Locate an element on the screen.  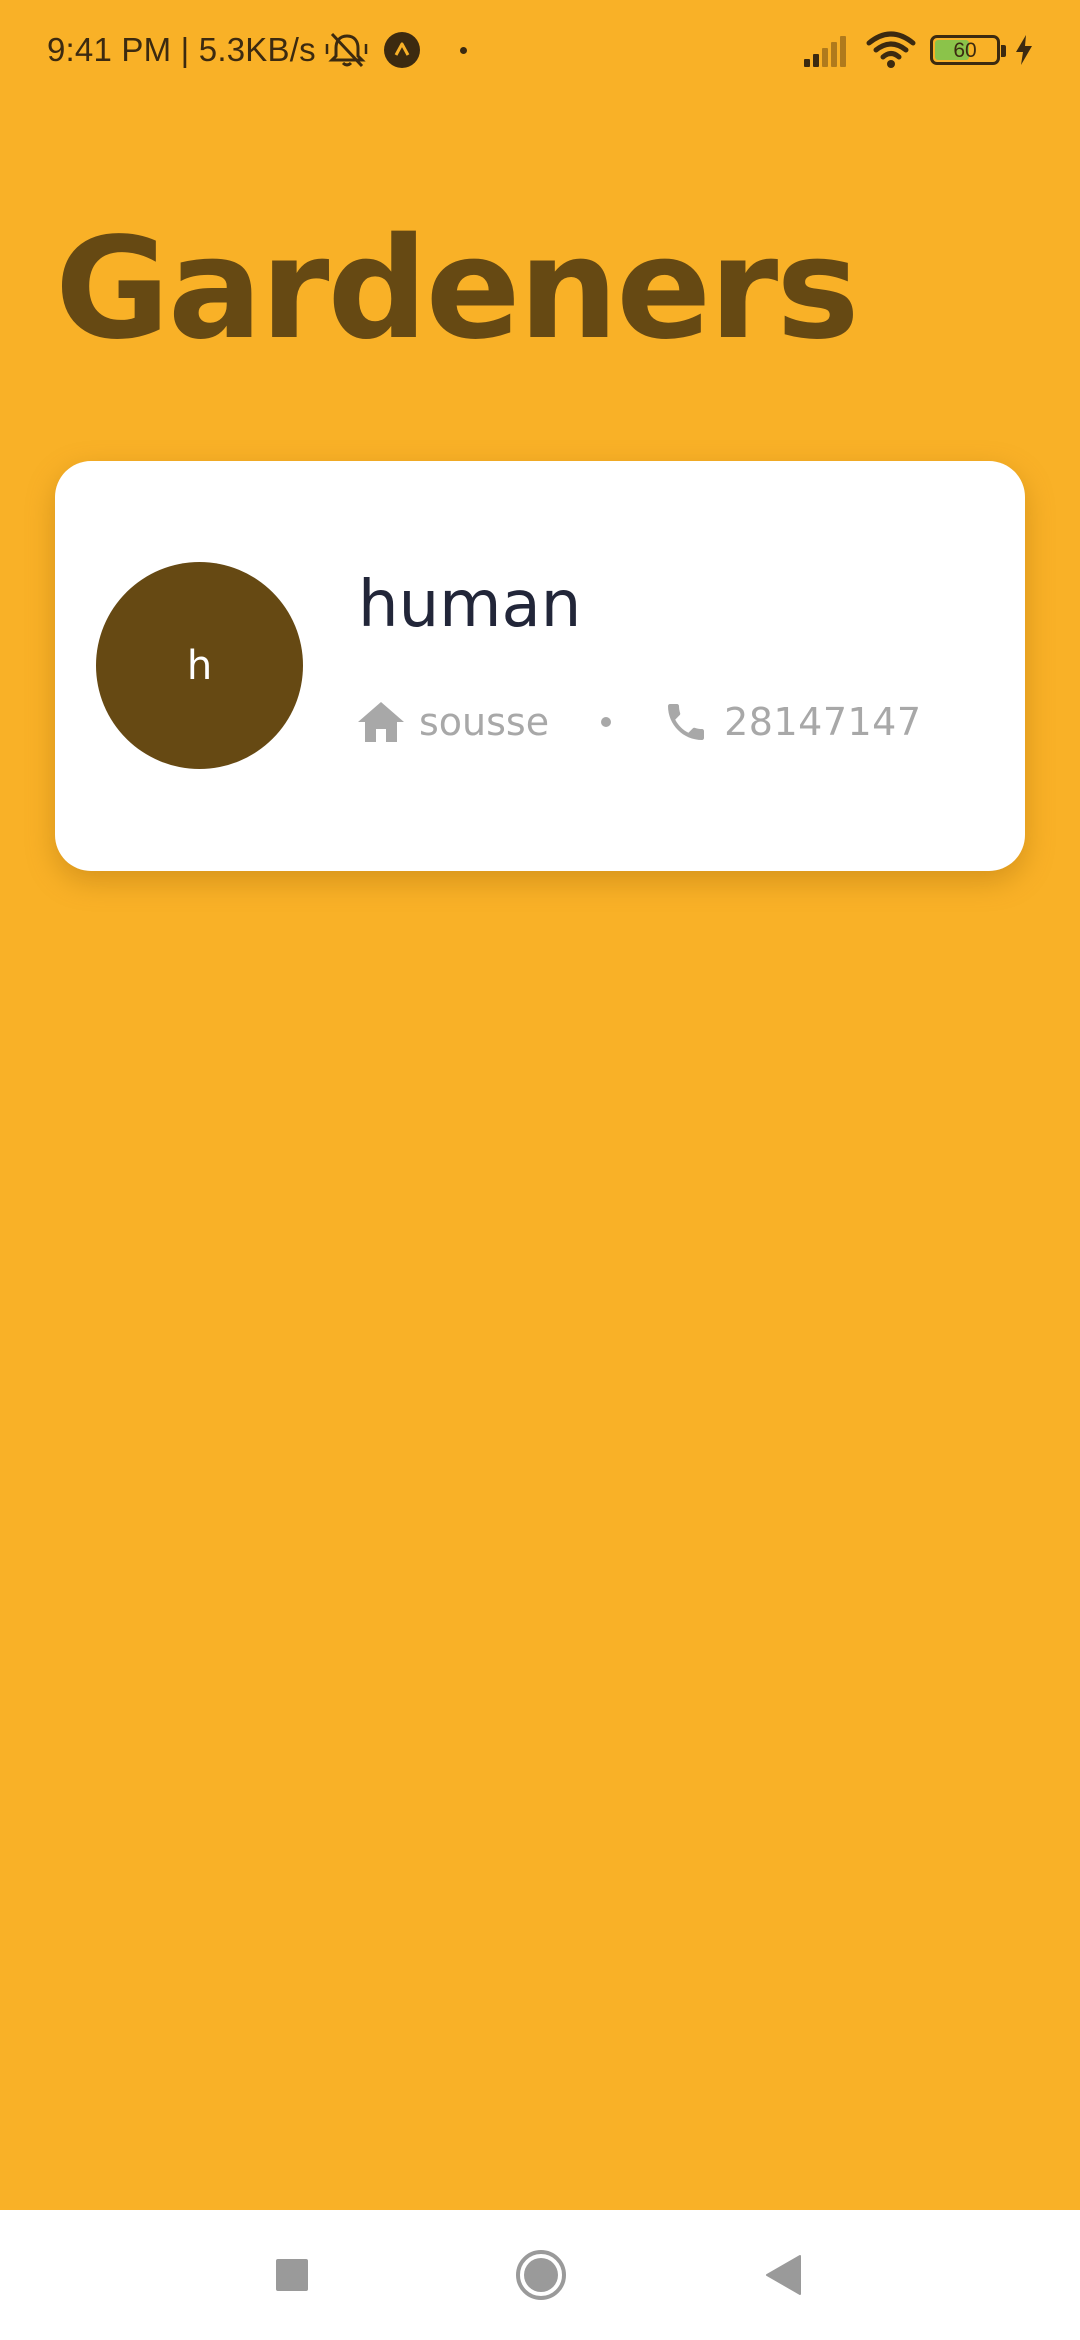
app-a-icon is located at coordinates (401, 50).